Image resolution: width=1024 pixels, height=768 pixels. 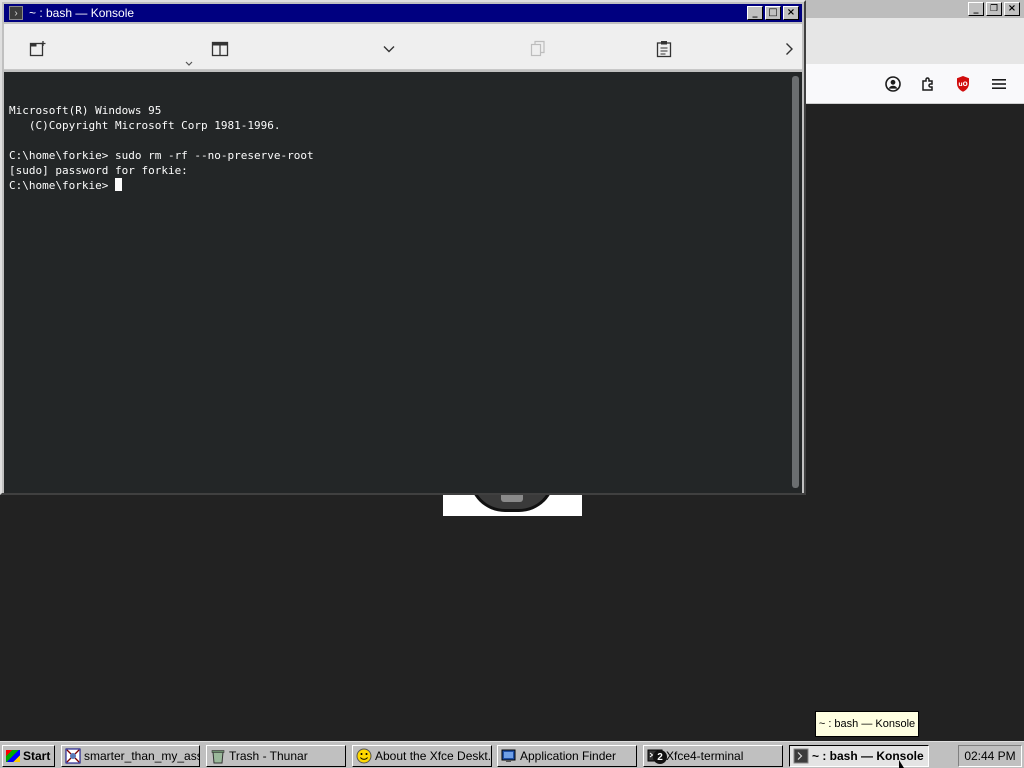 I want to click on system-clock: 02:44 PM, so click(x=990, y=756).